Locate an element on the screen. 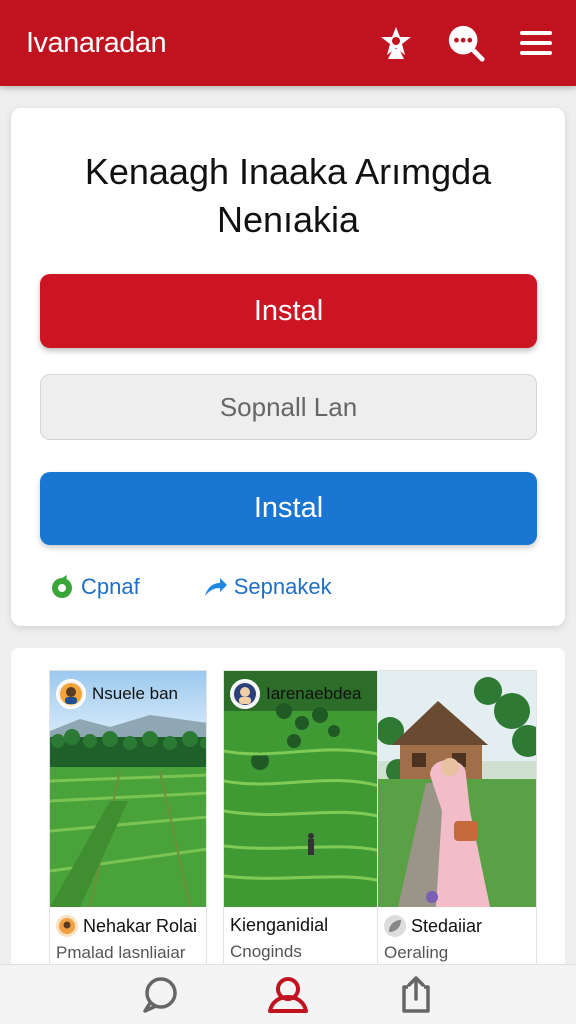  post-subtitle: Cnoginds is located at coordinates (266, 951).